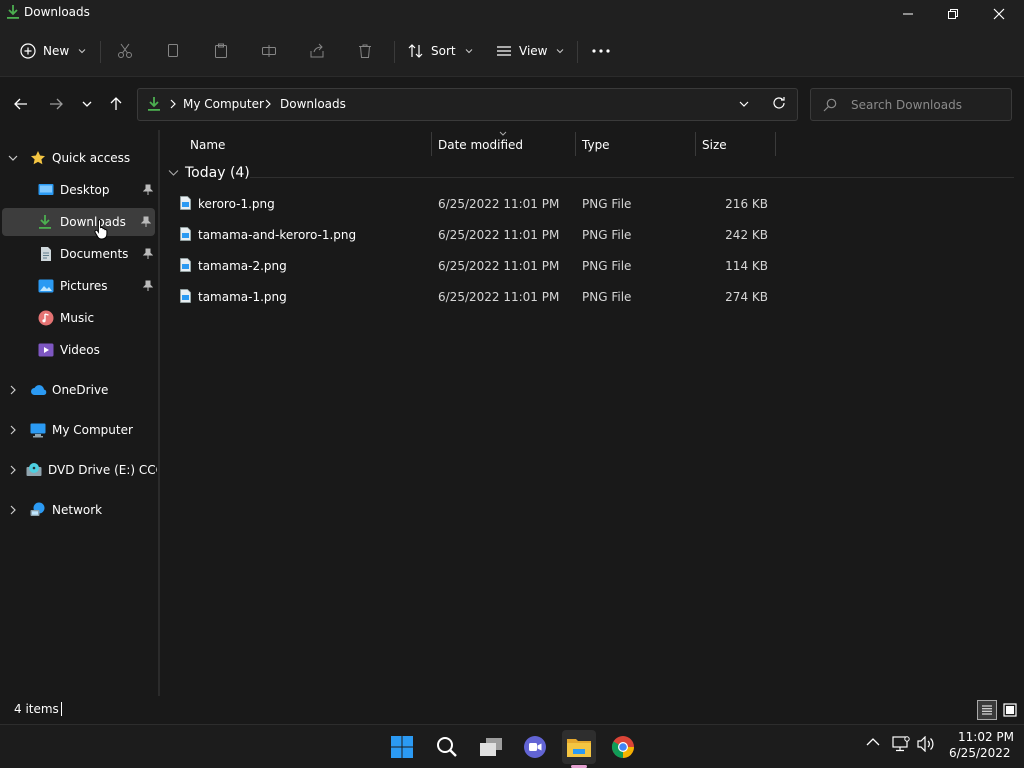  I want to click on plus-circle-icon, so click(28, 51).